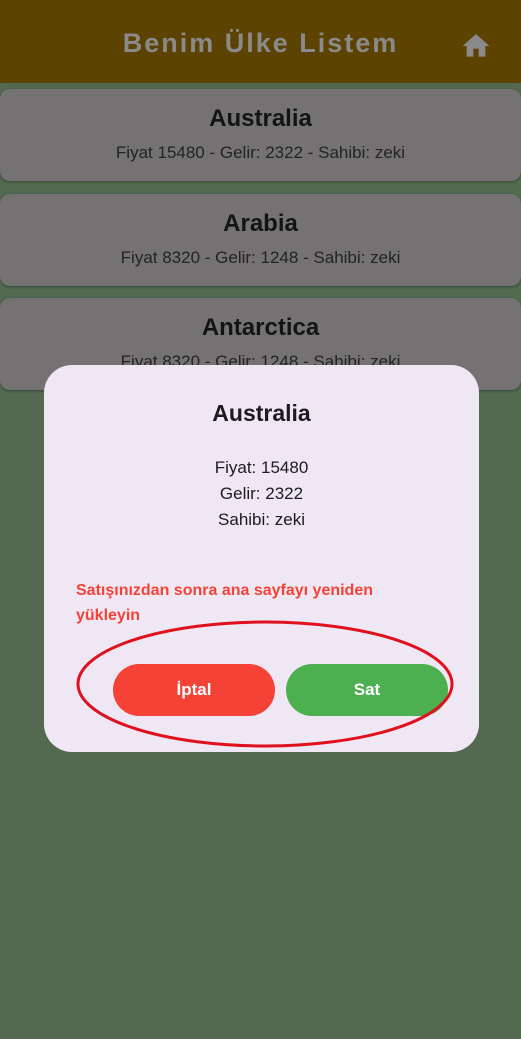 The width and height of the screenshot is (521, 1039). What do you see at coordinates (260, 152) in the screenshot?
I see `country-details: Fiyat 15480 - Gelir: 2322 - Sahibi: zeki` at bounding box center [260, 152].